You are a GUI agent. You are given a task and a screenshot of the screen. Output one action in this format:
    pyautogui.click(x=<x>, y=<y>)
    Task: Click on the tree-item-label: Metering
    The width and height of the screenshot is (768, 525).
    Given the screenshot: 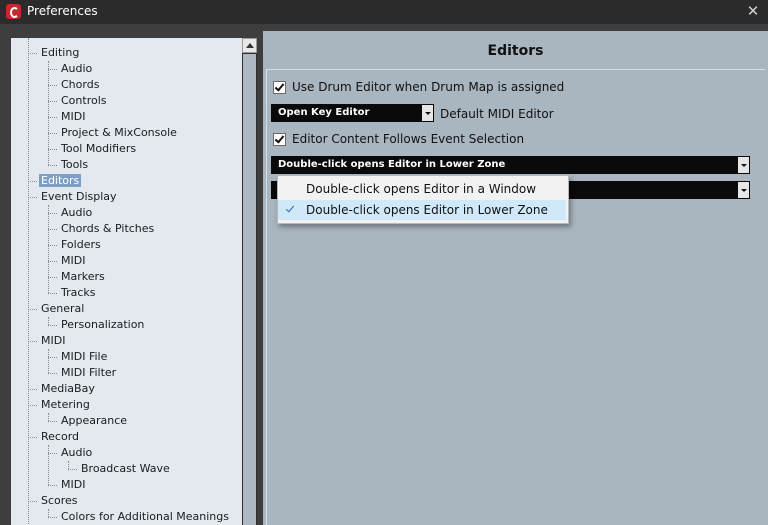 What is the action you would take?
    pyautogui.click(x=65, y=404)
    